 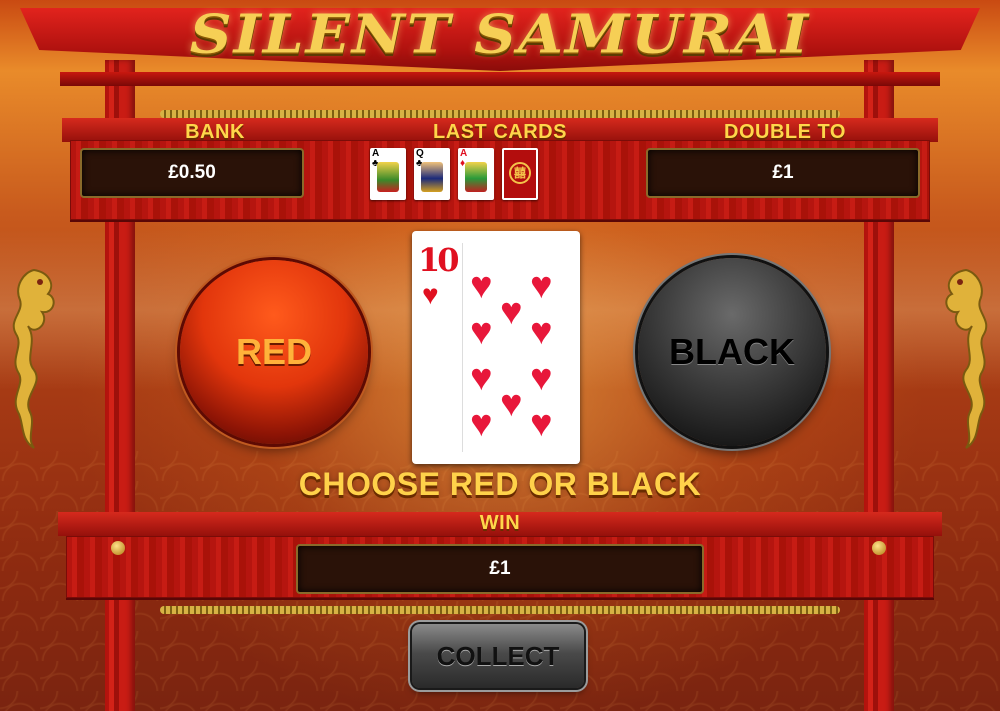 What do you see at coordinates (500, 114) in the screenshot?
I see `rope-decoration-top` at bounding box center [500, 114].